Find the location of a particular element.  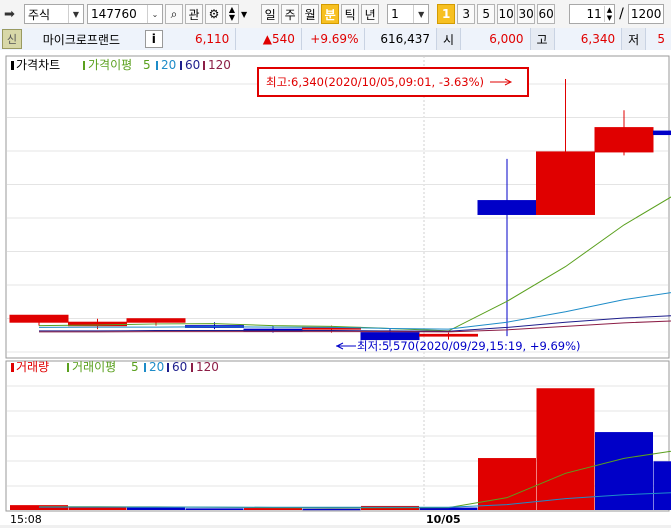

price-ma-label: 가격이평 is located at coordinates (110, 65).